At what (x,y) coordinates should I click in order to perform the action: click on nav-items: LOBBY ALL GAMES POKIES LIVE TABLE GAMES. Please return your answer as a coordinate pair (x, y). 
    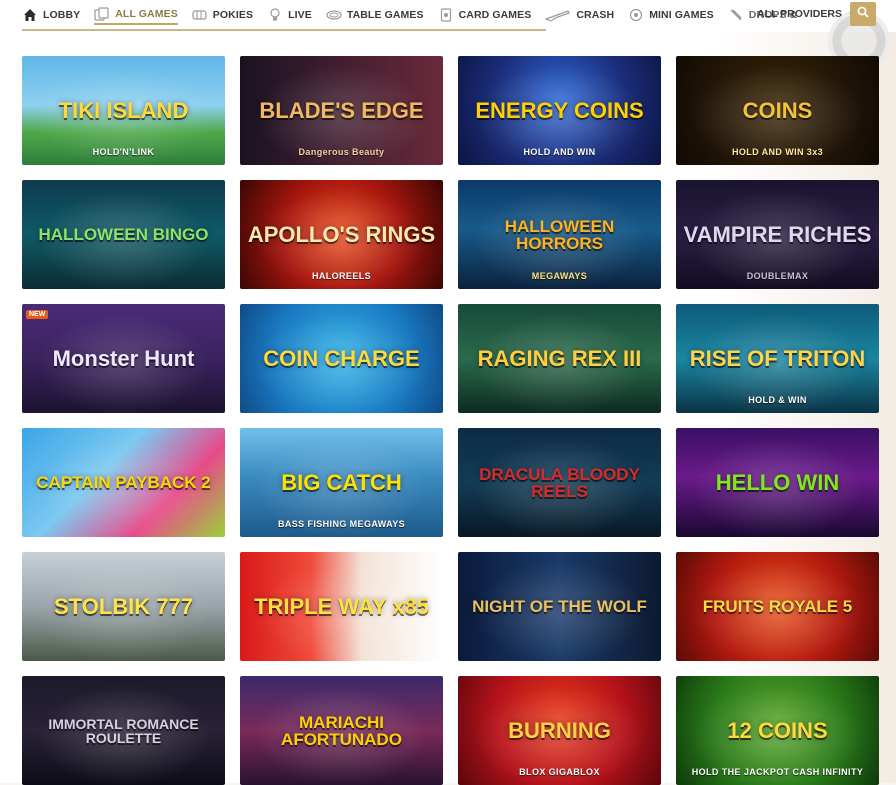
    Looking at the image, I should click on (416, 15).